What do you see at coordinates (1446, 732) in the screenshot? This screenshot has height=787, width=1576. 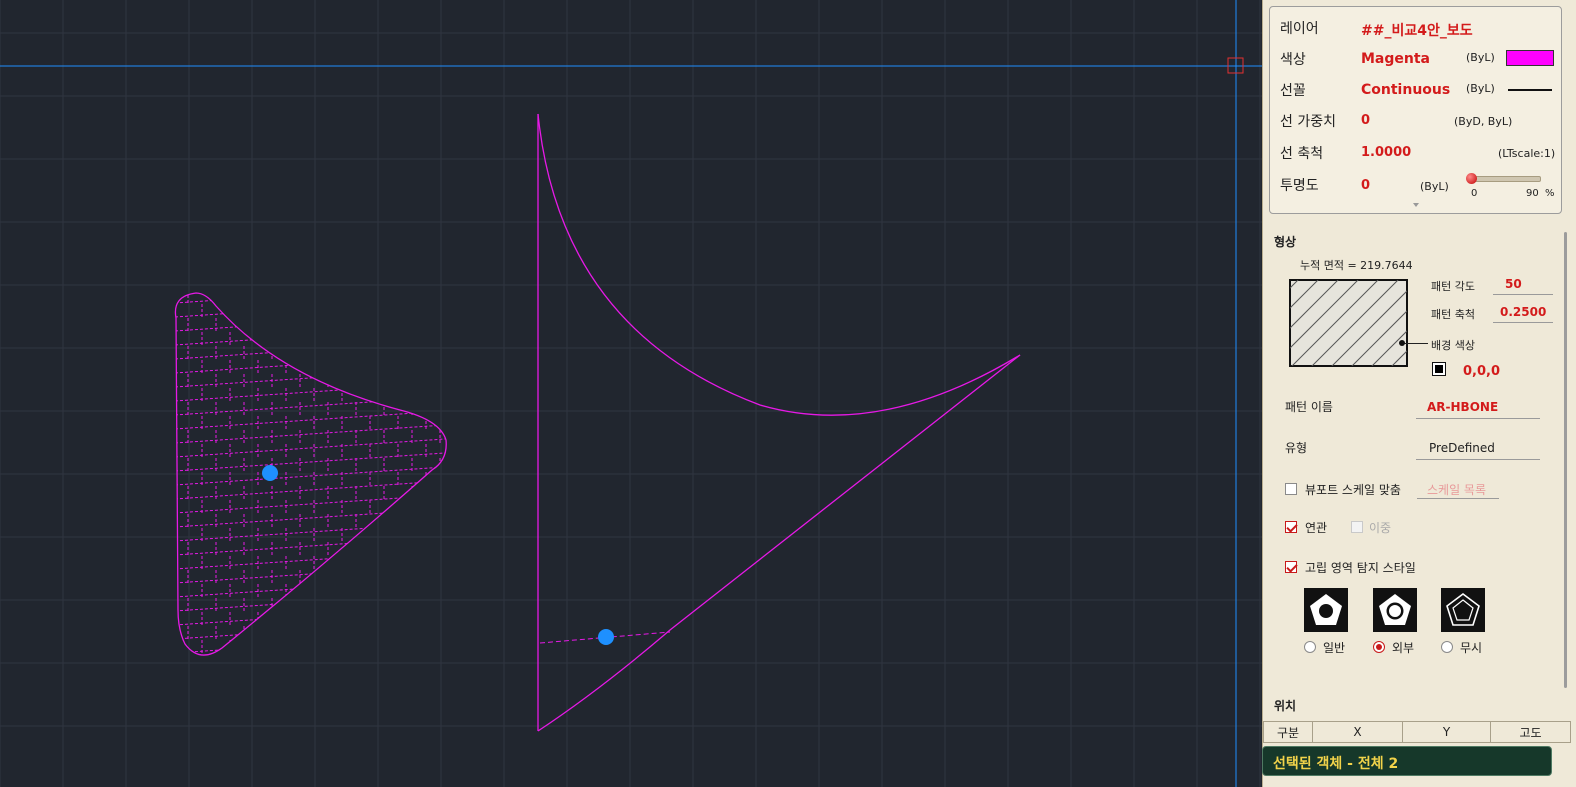 I see `col-header-y: Y` at bounding box center [1446, 732].